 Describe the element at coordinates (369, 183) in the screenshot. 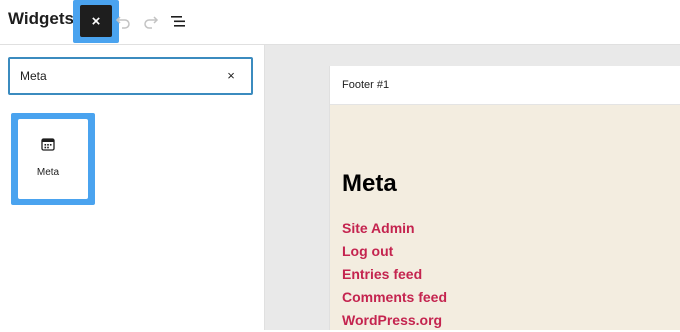

I see `meta-widget-heading: Meta` at that location.